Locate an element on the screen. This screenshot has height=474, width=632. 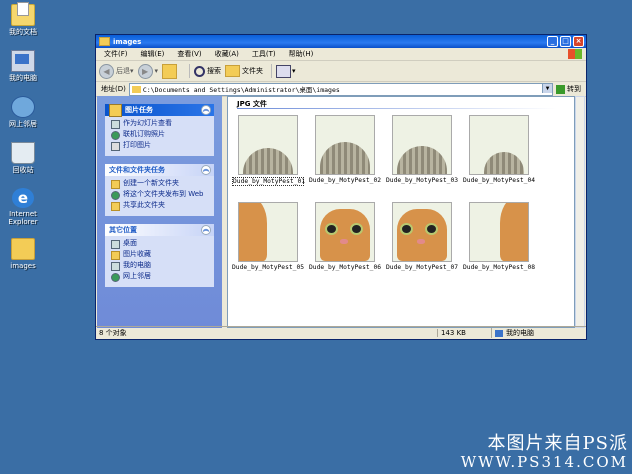
menu-view: 查看(V) is located at coordinates (187, 54).